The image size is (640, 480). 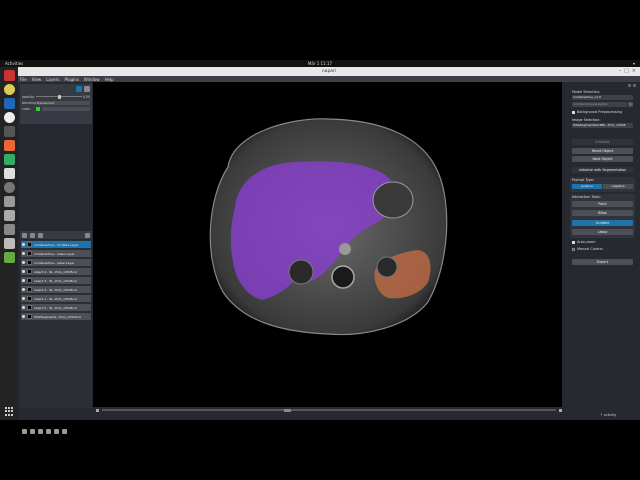 What do you see at coordinates (634, 85) in the screenshot?
I see `close-panel-icon` at bounding box center [634, 85].